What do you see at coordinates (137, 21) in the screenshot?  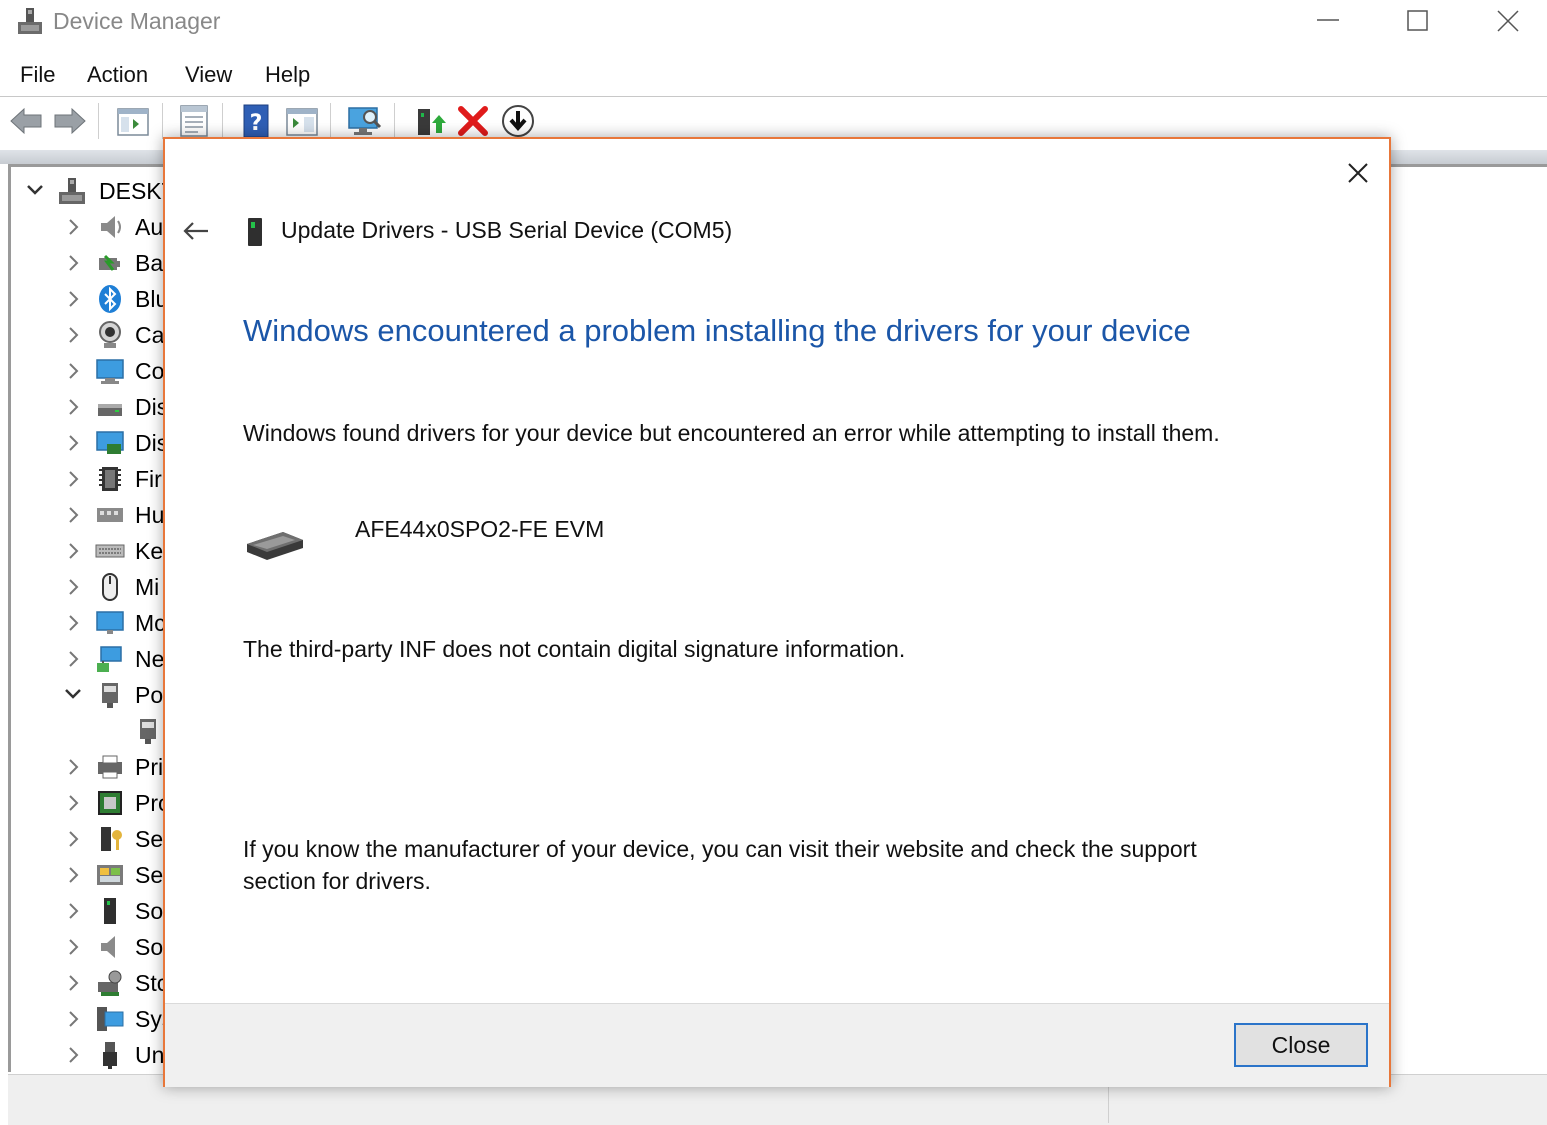 I see `window-title: Device Manager` at bounding box center [137, 21].